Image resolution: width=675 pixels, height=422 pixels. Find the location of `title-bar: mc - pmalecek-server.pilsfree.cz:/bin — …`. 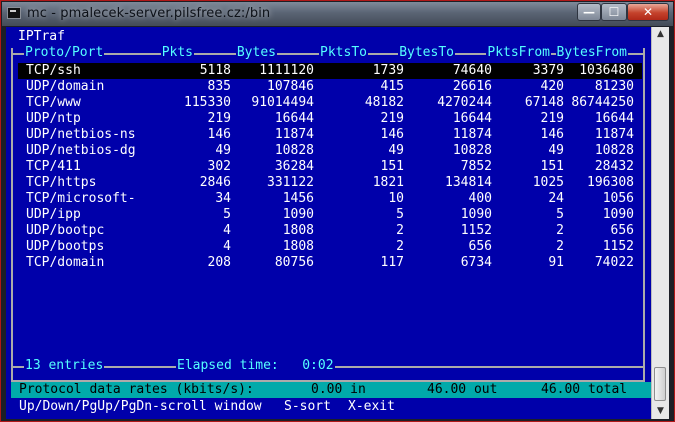

title-bar: mc - pmalecek-server.pilsfree.cz:/bin — … is located at coordinates (337, 14).